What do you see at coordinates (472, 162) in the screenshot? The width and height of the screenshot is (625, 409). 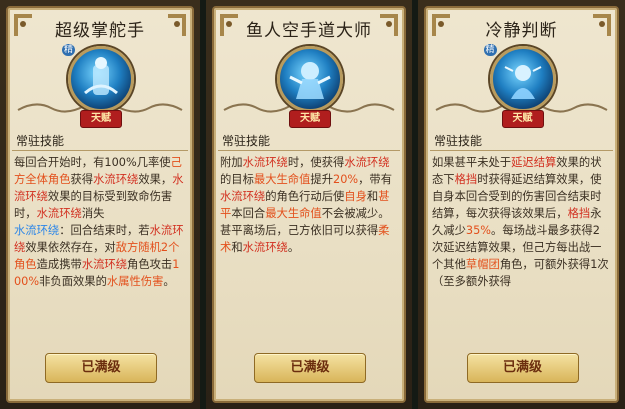 I see `description-text: 如果甚平未处于` at bounding box center [472, 162].